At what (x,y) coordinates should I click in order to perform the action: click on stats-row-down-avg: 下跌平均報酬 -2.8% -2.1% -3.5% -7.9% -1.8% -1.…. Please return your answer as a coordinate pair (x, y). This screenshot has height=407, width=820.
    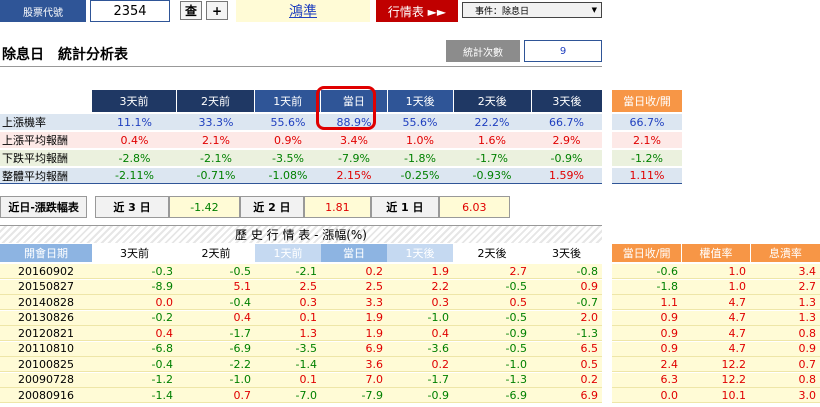
    Looking at the image, I should click on (301, 158).